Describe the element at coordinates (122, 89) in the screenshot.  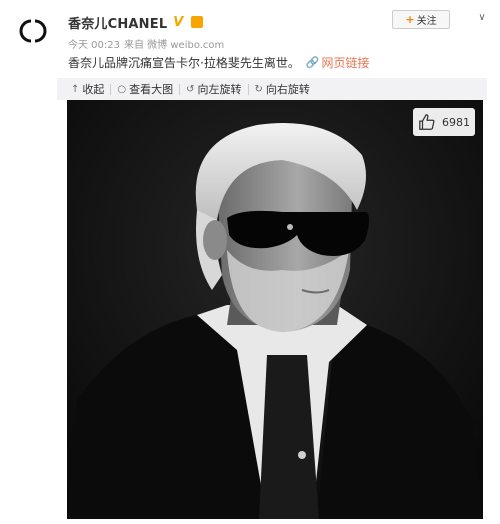
I see `zoom-icon: ○` at that location.